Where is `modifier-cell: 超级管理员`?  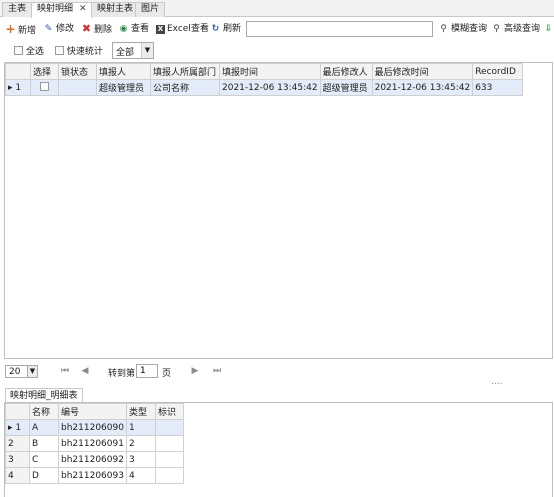 modifier-cell: 超级管理员 is located at coordinates (346, 87).